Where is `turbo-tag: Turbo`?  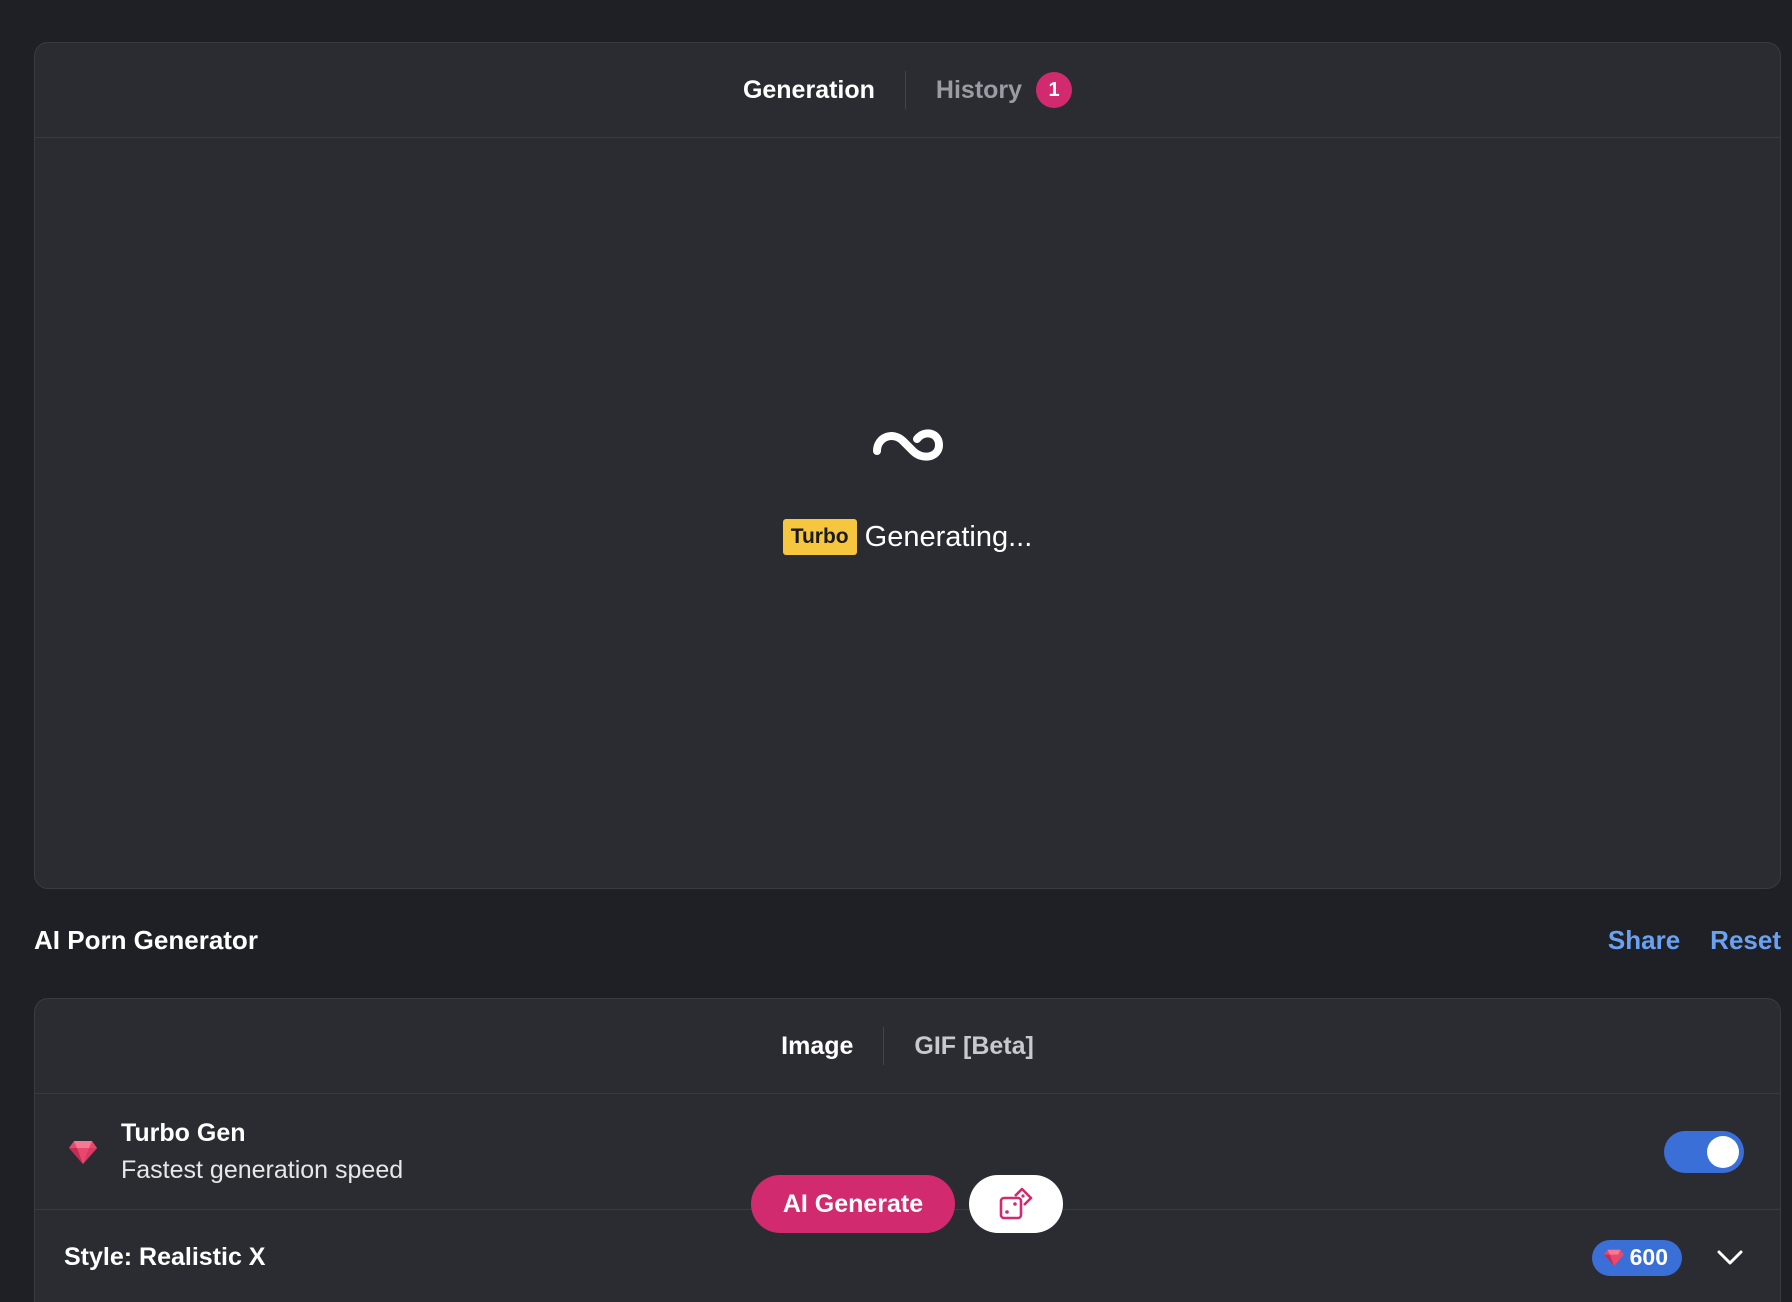 turbo-tag: Turbo is located at coordinates (819, 537).